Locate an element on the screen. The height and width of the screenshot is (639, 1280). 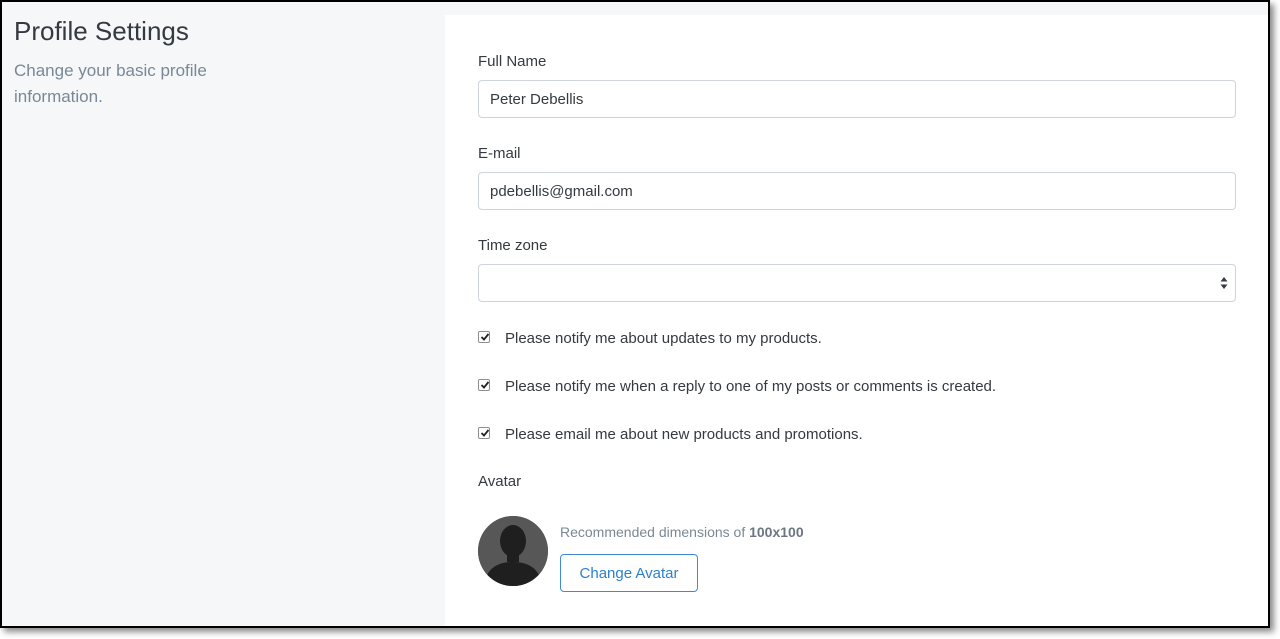
product-updates-checkbox is located at coordinates (484, 337).